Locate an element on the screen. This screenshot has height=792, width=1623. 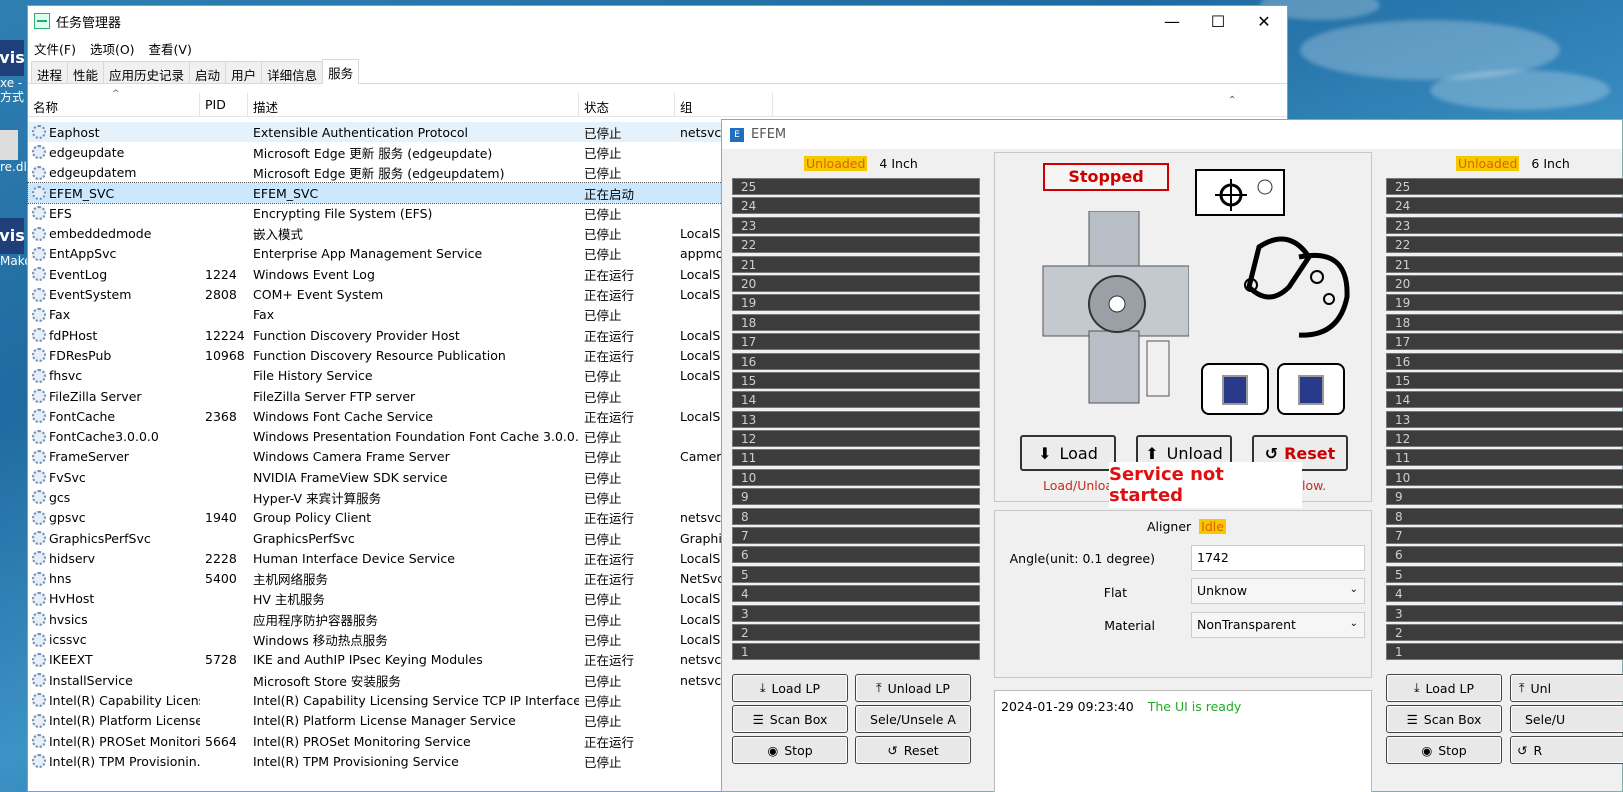
tab-details: 详细信息 is located at coordinates (292, 72).